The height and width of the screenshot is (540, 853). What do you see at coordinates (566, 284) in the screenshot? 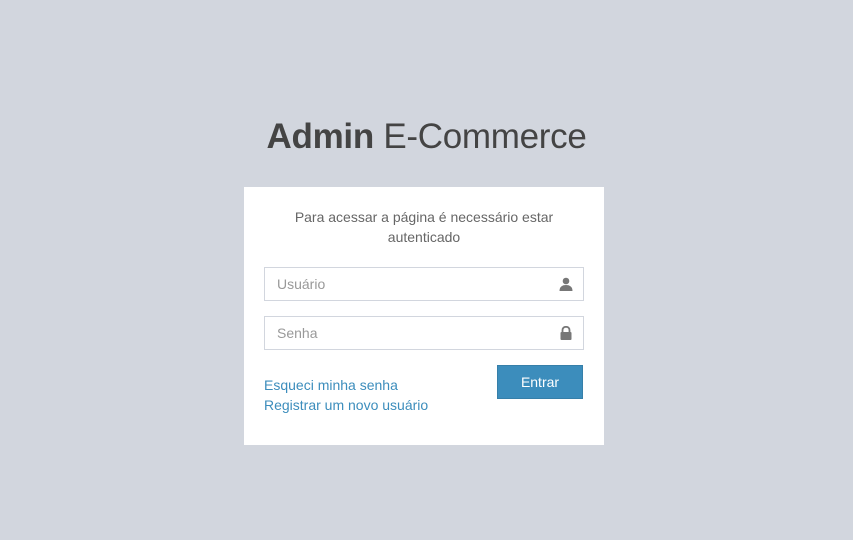
I see `user-icon` at bounding box center [566, 284].